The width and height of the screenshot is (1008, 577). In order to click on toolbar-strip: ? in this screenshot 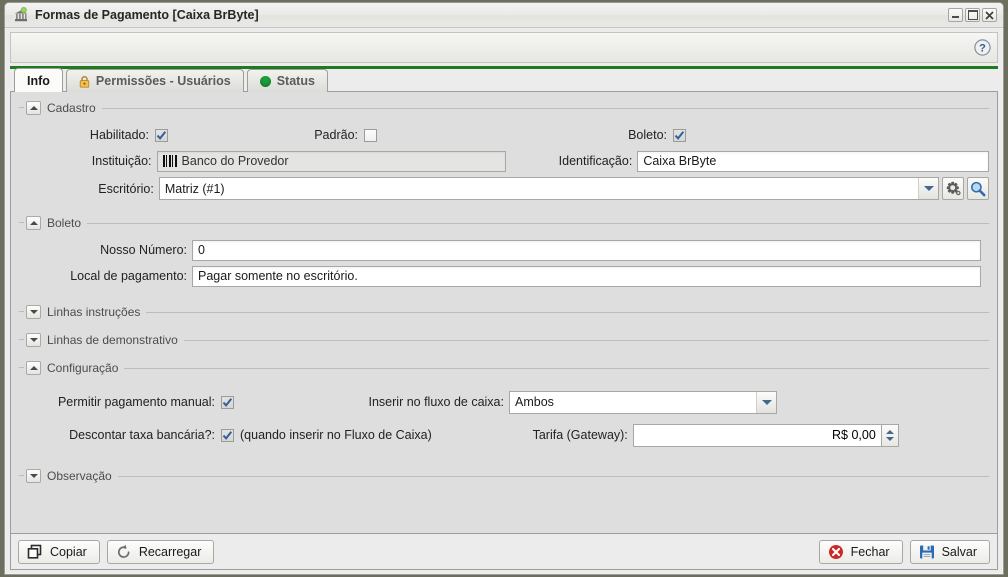, I will do `click(504, 47)`.